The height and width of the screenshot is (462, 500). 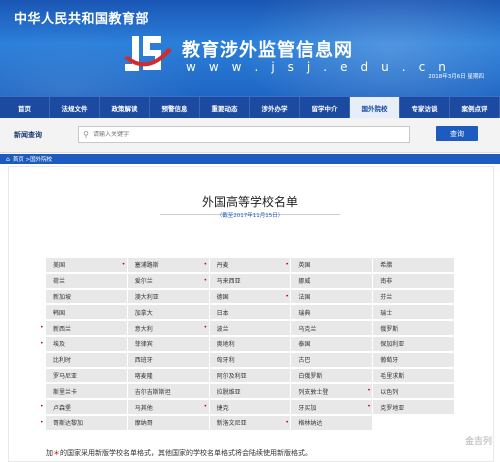 What do you see at coordinates (168, 359) in the screenshot?
I see `country-item: 西班牙` at bounding box center [168, 359].